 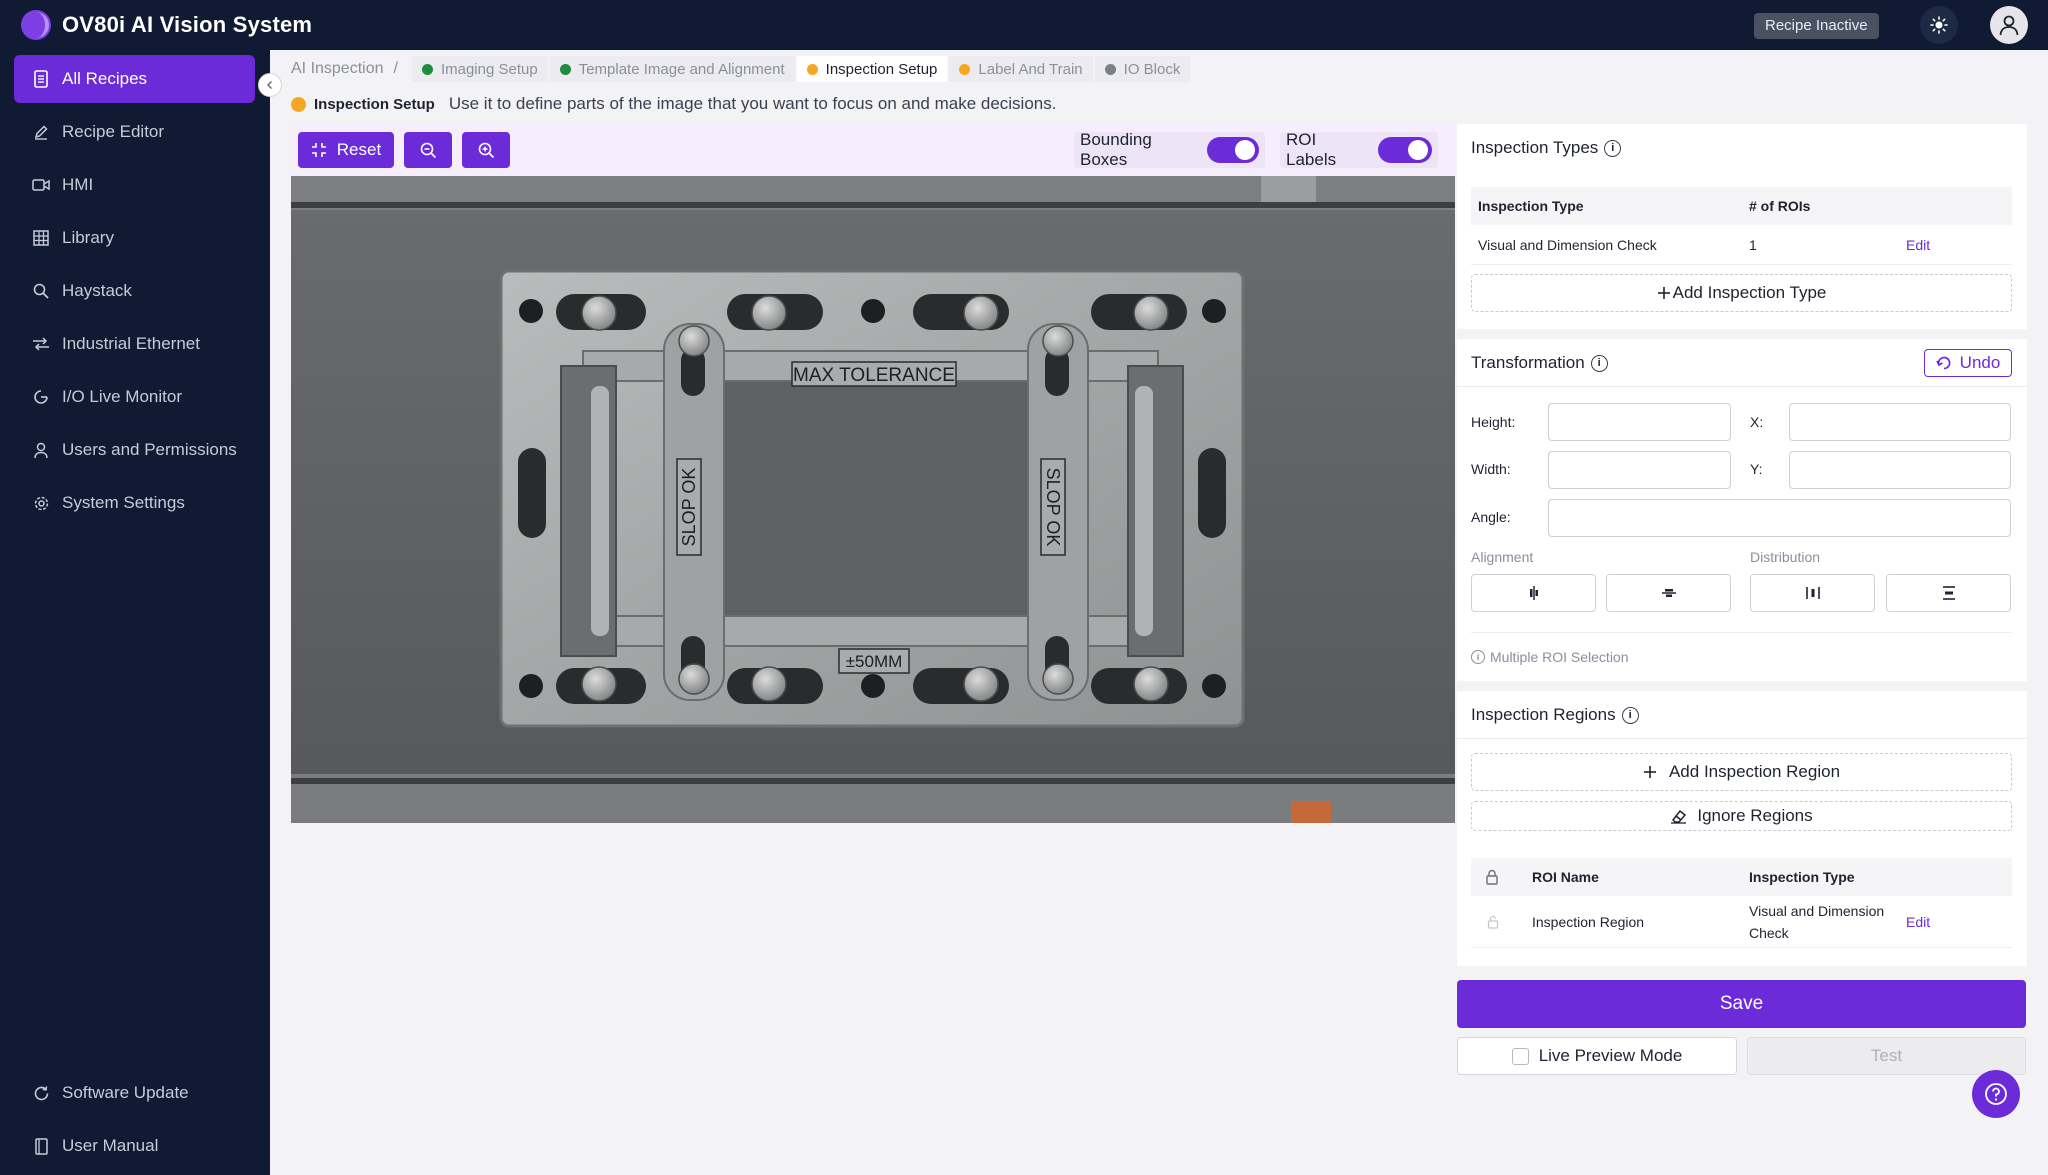 What do you see at coordinates (41, 1093) in the screenshot?
I see `refresh-icon` at bounding box center [41, 1093].